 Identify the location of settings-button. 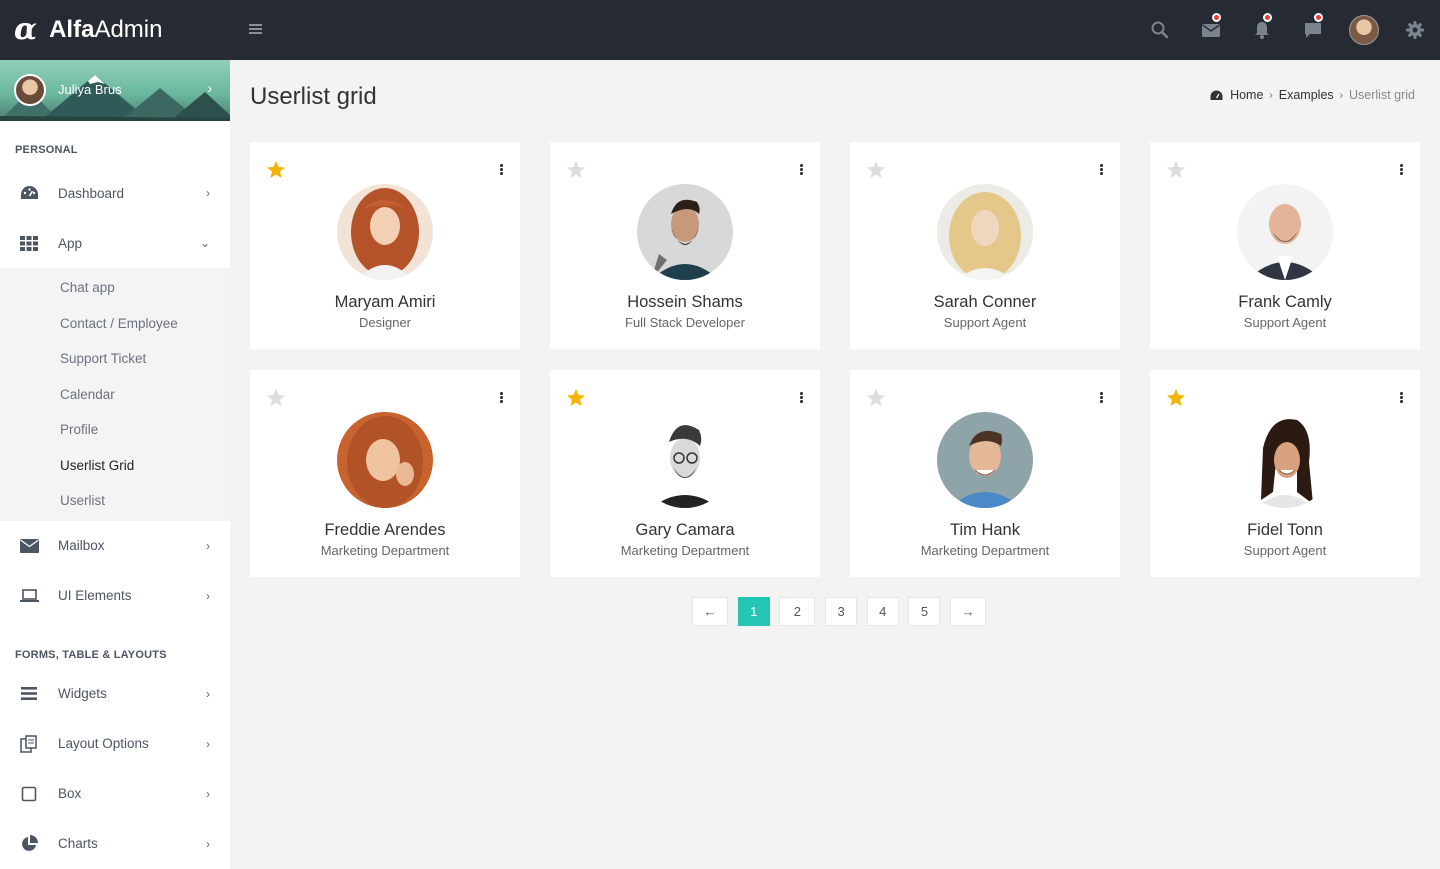
(1414, 30).